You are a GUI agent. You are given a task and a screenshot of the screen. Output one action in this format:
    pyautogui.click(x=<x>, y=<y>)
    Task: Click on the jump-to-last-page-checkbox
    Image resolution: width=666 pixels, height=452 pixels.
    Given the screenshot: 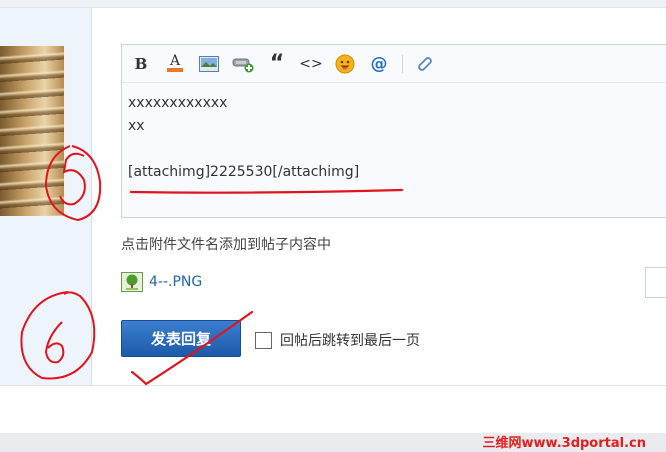 What is the action you would take?
    pyautogui.click(x=263, y=340)
    